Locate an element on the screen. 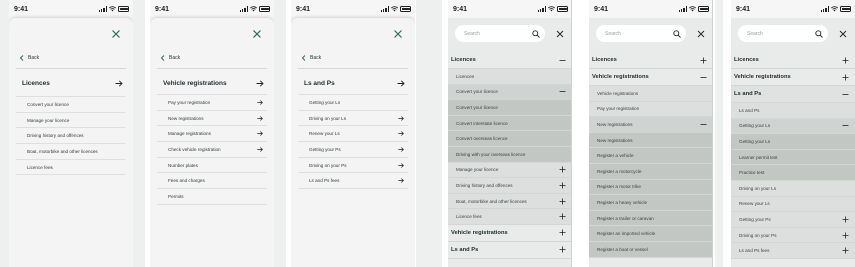  submenu-item: Convert interstate licence is located at coordinates (510, 123).